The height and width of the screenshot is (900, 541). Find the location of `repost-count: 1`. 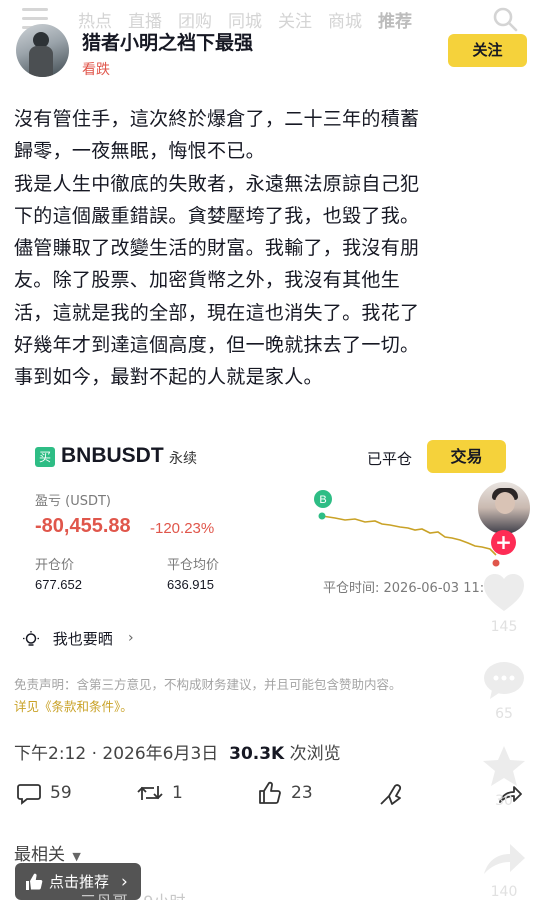

repost-count: 1 is located at coordinates (177, 793).